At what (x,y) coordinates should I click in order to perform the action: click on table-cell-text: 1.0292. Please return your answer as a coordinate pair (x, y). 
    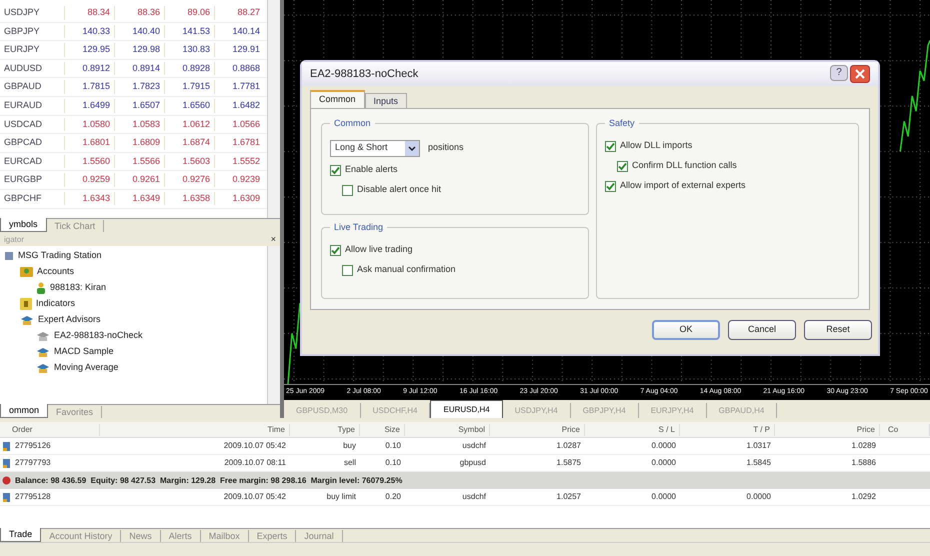
    Looking at the image, I should click on (863, 497).